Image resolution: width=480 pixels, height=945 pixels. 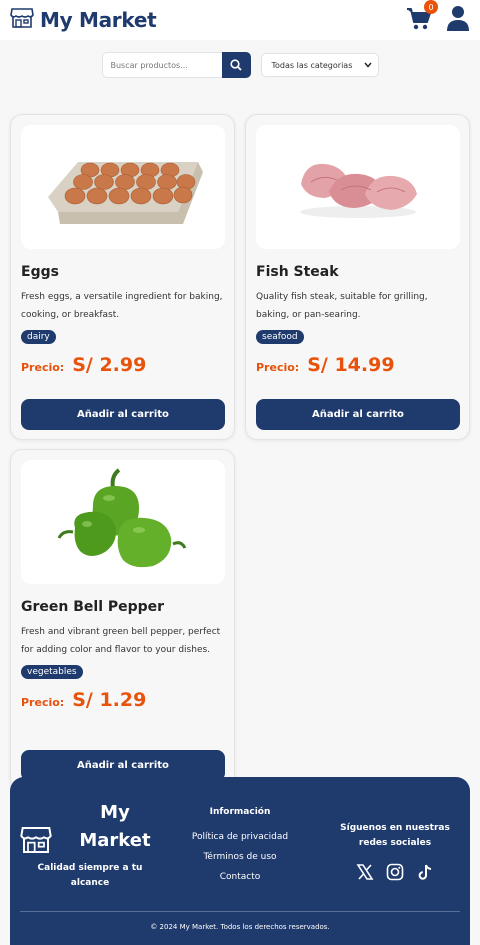 What do you see at coordinates (425, 874) in the screenshot?
I see `tiktok-icon` at bounding box center [425, 874].